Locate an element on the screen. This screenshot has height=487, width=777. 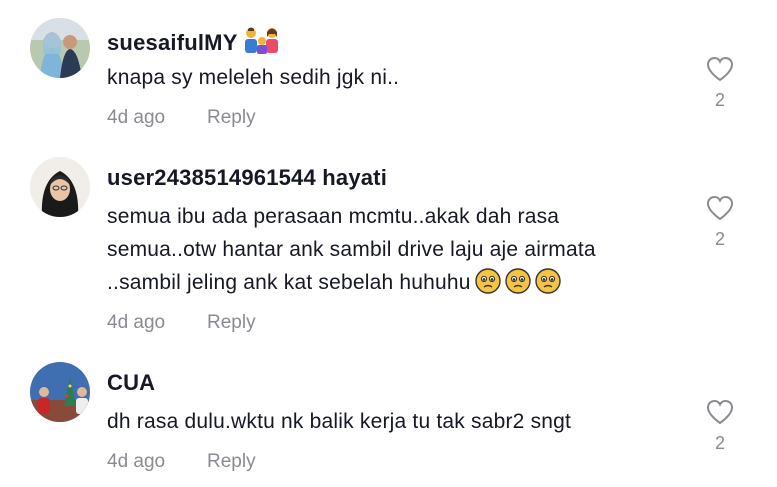
username-text: suesaifulMY is located at coordinates (172, 42).